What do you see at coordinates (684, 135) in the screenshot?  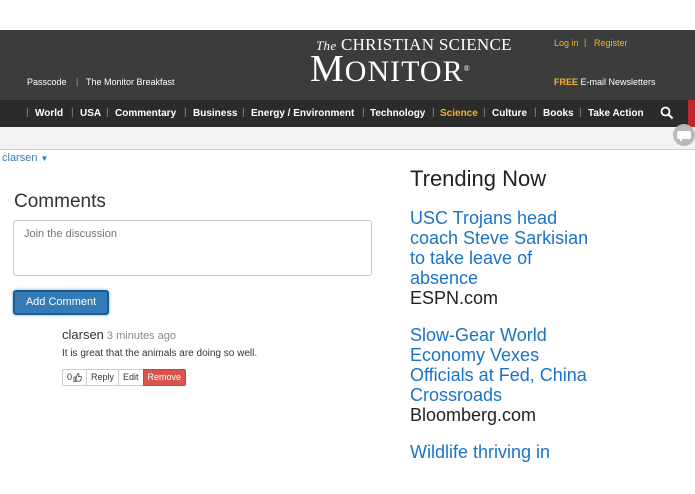 I see `chat-bubble-icon` at bounding box center [684, 135].